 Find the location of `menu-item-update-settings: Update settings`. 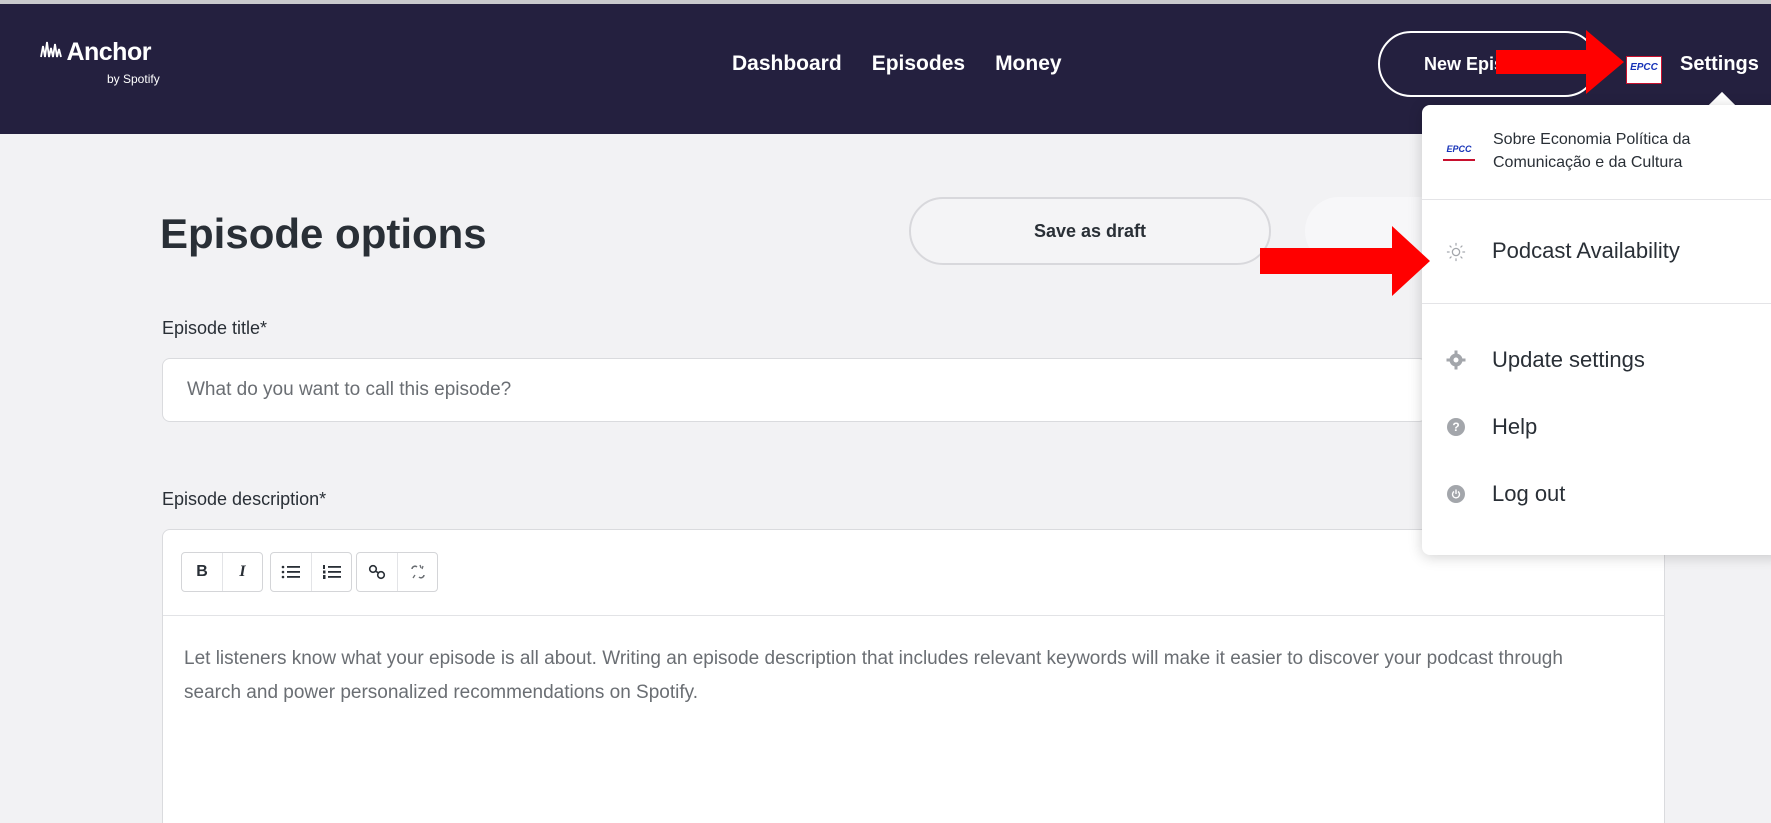

menu-item-update-settings: Update settings is located at coordinates (1596, 360).